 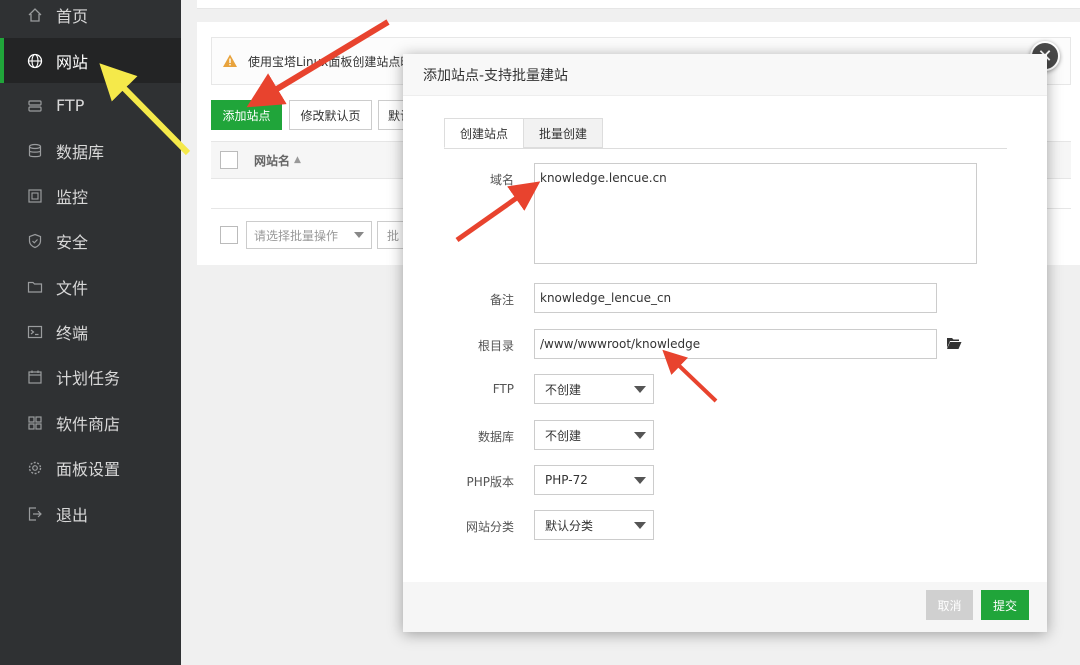 What do you see at coordinates (569, 525) in the screenshot?
I see `site-category-select-value: 默认分类` at bounding box center [569, 525].